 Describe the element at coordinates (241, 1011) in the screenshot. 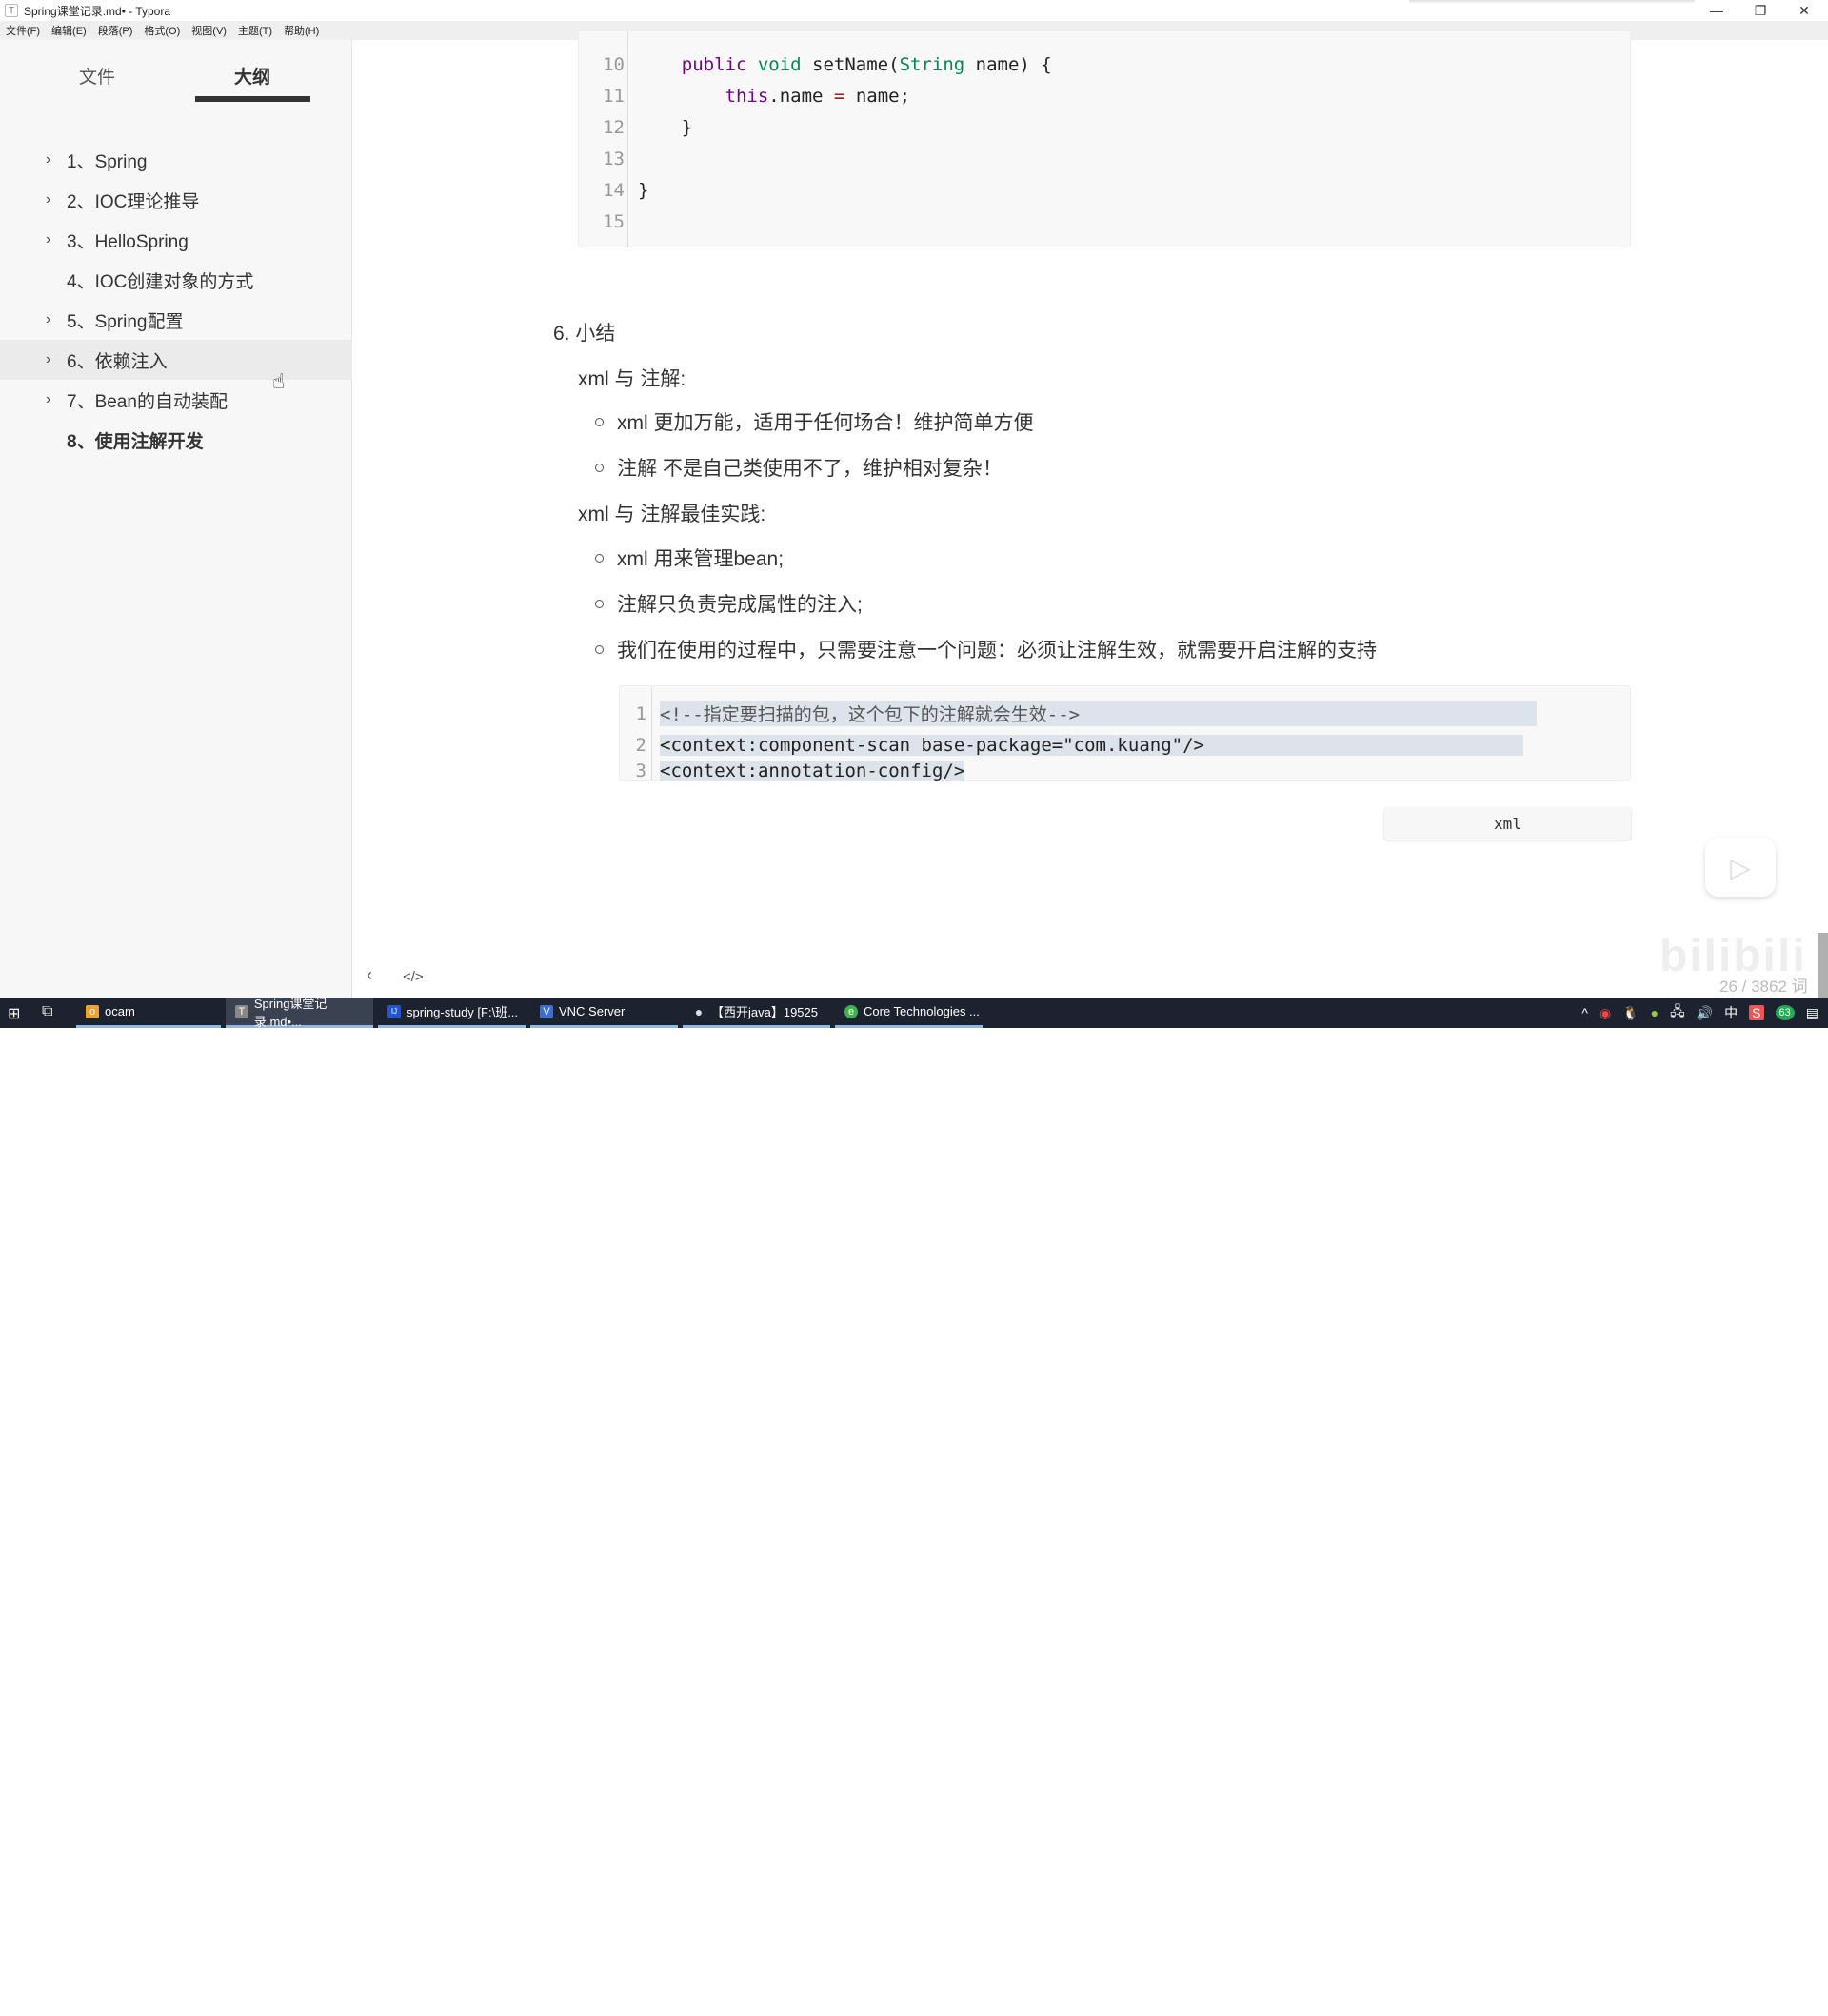

I see `typora-icon: T` at that location.